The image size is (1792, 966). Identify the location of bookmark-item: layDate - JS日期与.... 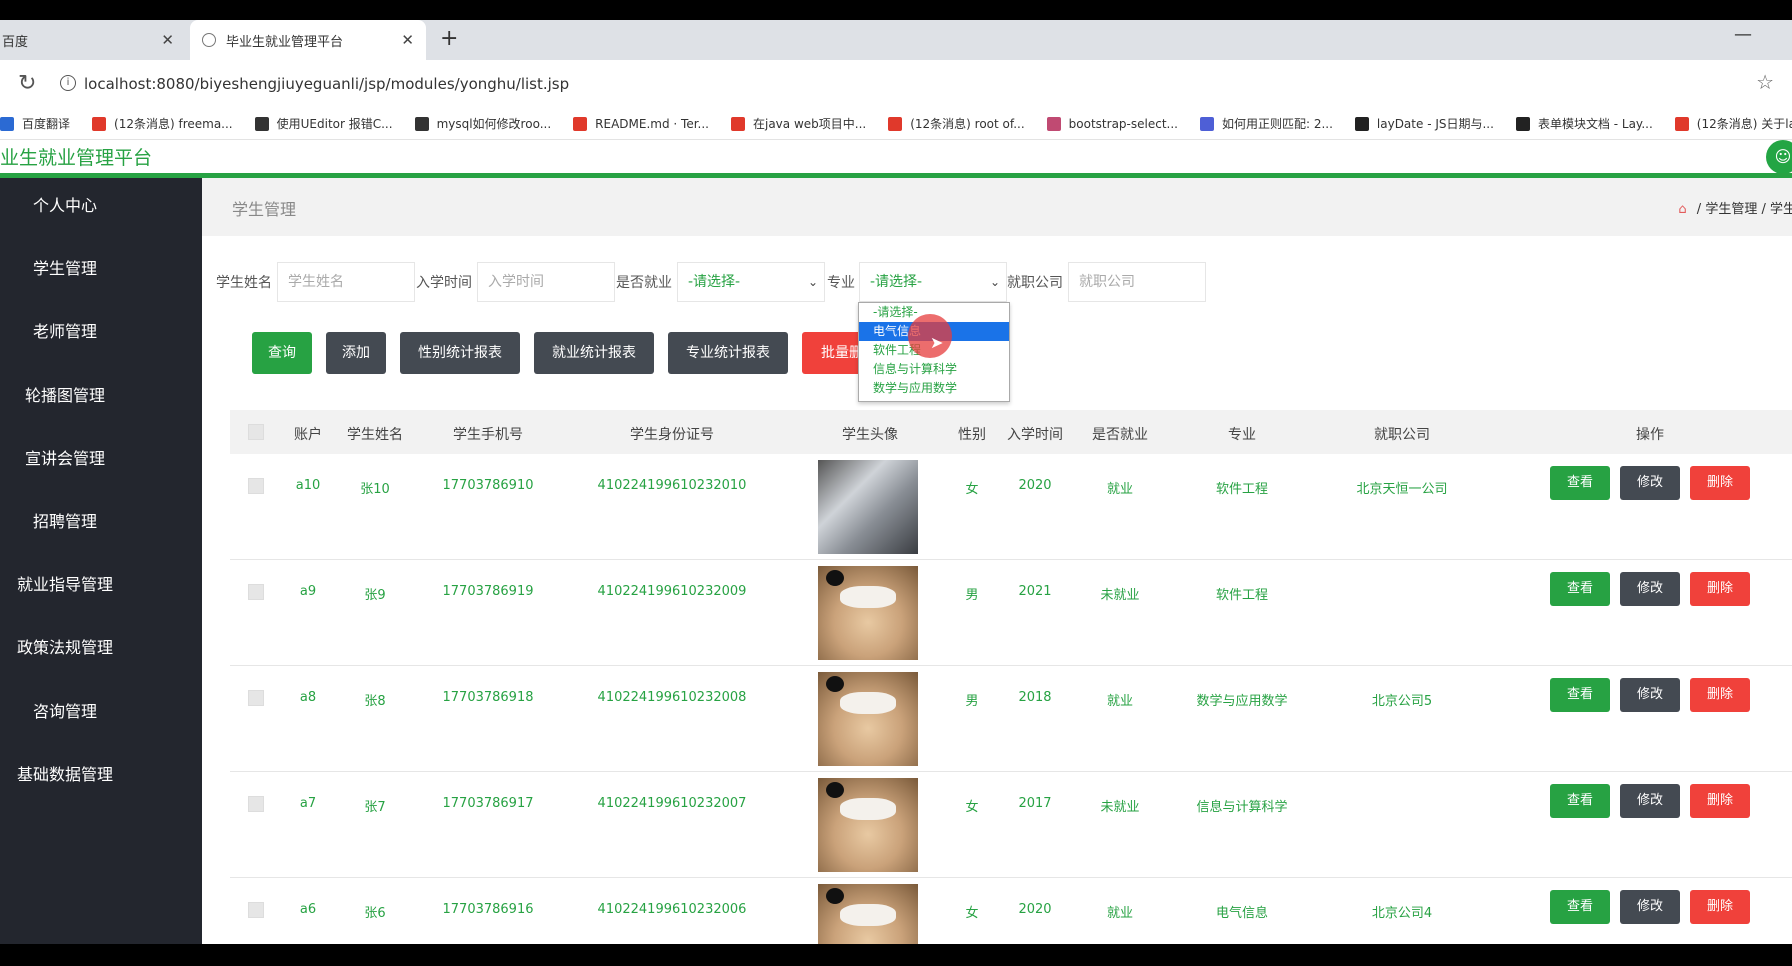
(1424, 123).